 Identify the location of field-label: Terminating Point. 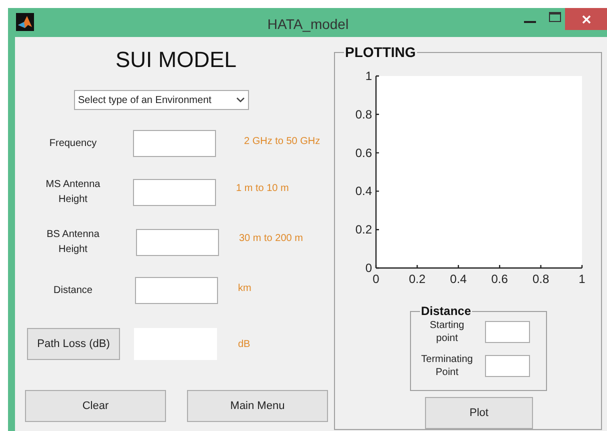
(447, 366).